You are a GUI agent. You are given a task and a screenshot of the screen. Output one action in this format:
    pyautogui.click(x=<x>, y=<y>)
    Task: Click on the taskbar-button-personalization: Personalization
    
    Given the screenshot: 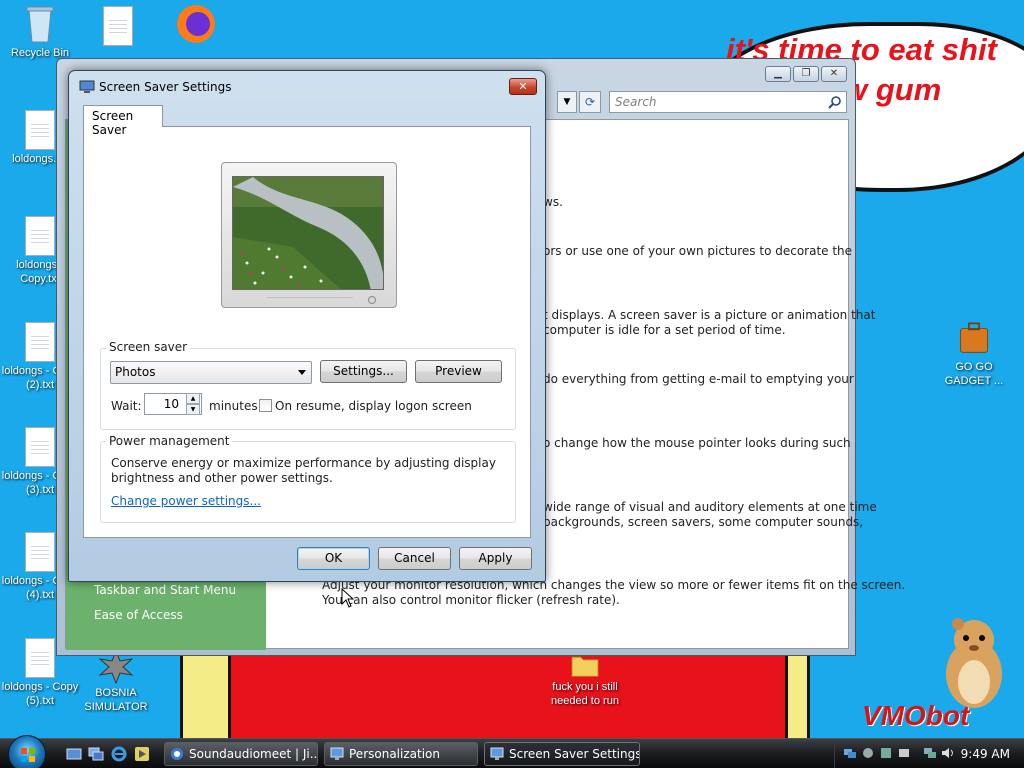 What is the action you would take?
    pyautogui.click(x=401, y=754)
    